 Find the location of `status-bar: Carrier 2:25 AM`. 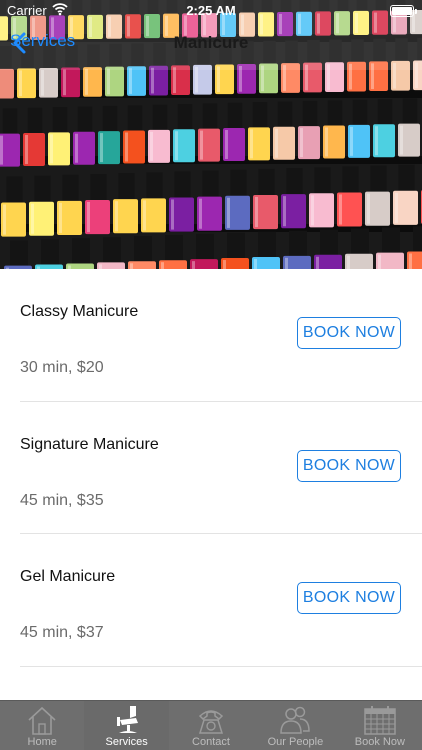

status-bar: Carrier 2:25 AM is located at coordinates (211, 11).